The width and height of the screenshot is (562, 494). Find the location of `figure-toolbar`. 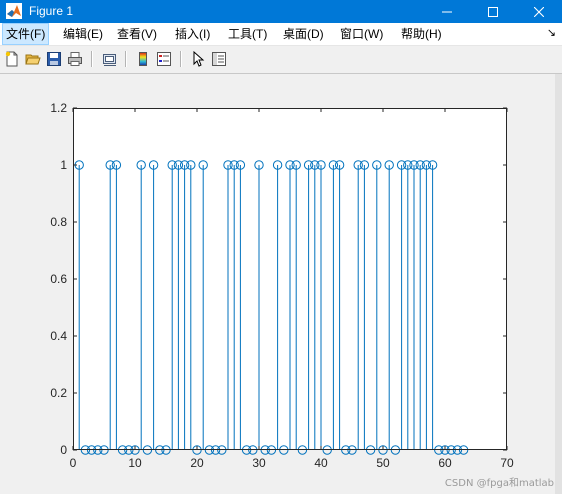

figure-toolbar is located at coordinates (281, 60).